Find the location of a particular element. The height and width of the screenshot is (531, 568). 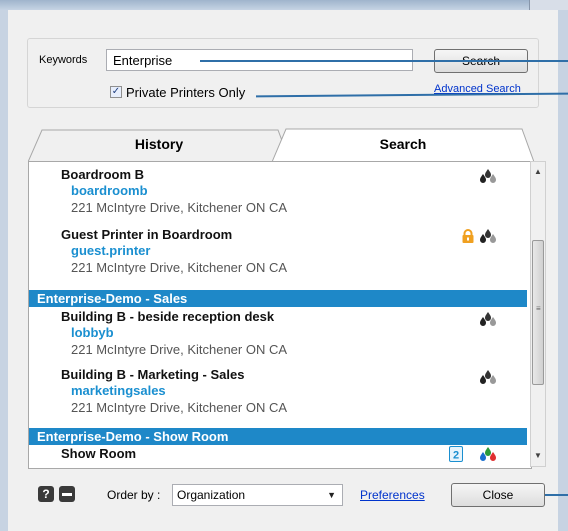

order-by-select: Organization ▼ is located at coordinates (257, 495).